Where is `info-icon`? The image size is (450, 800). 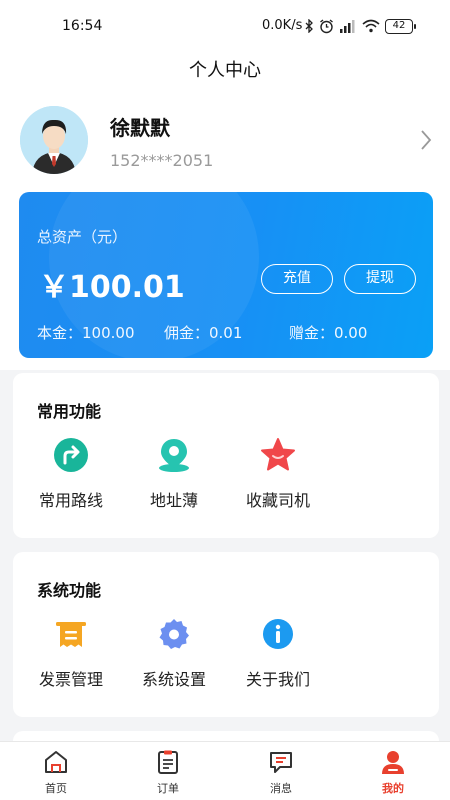 info-icon is located at coordinates (278, 634).